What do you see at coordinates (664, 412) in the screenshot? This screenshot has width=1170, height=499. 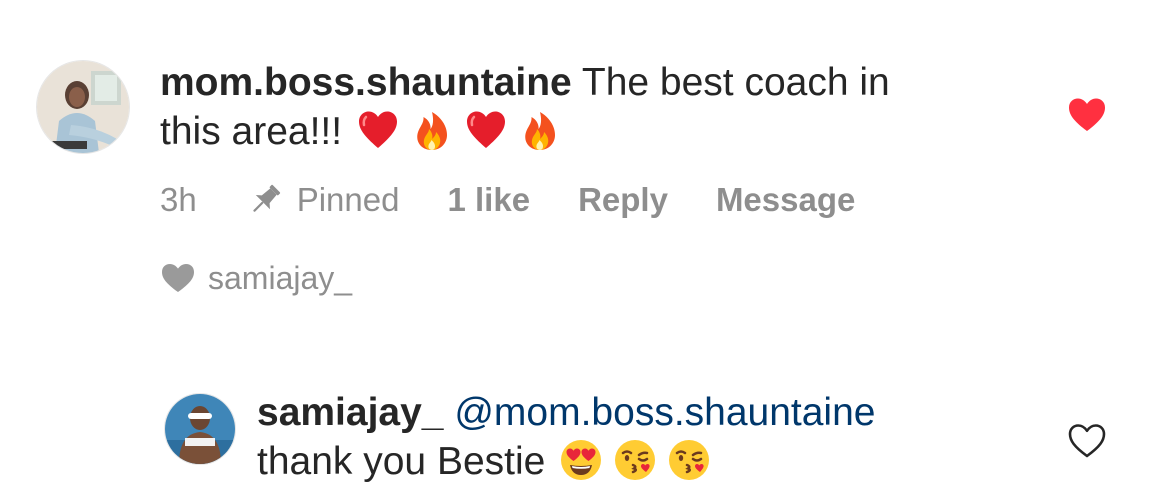 I see `reply-mention-link: @mom.boss.shauntaine` at bounding box center [664, 412].